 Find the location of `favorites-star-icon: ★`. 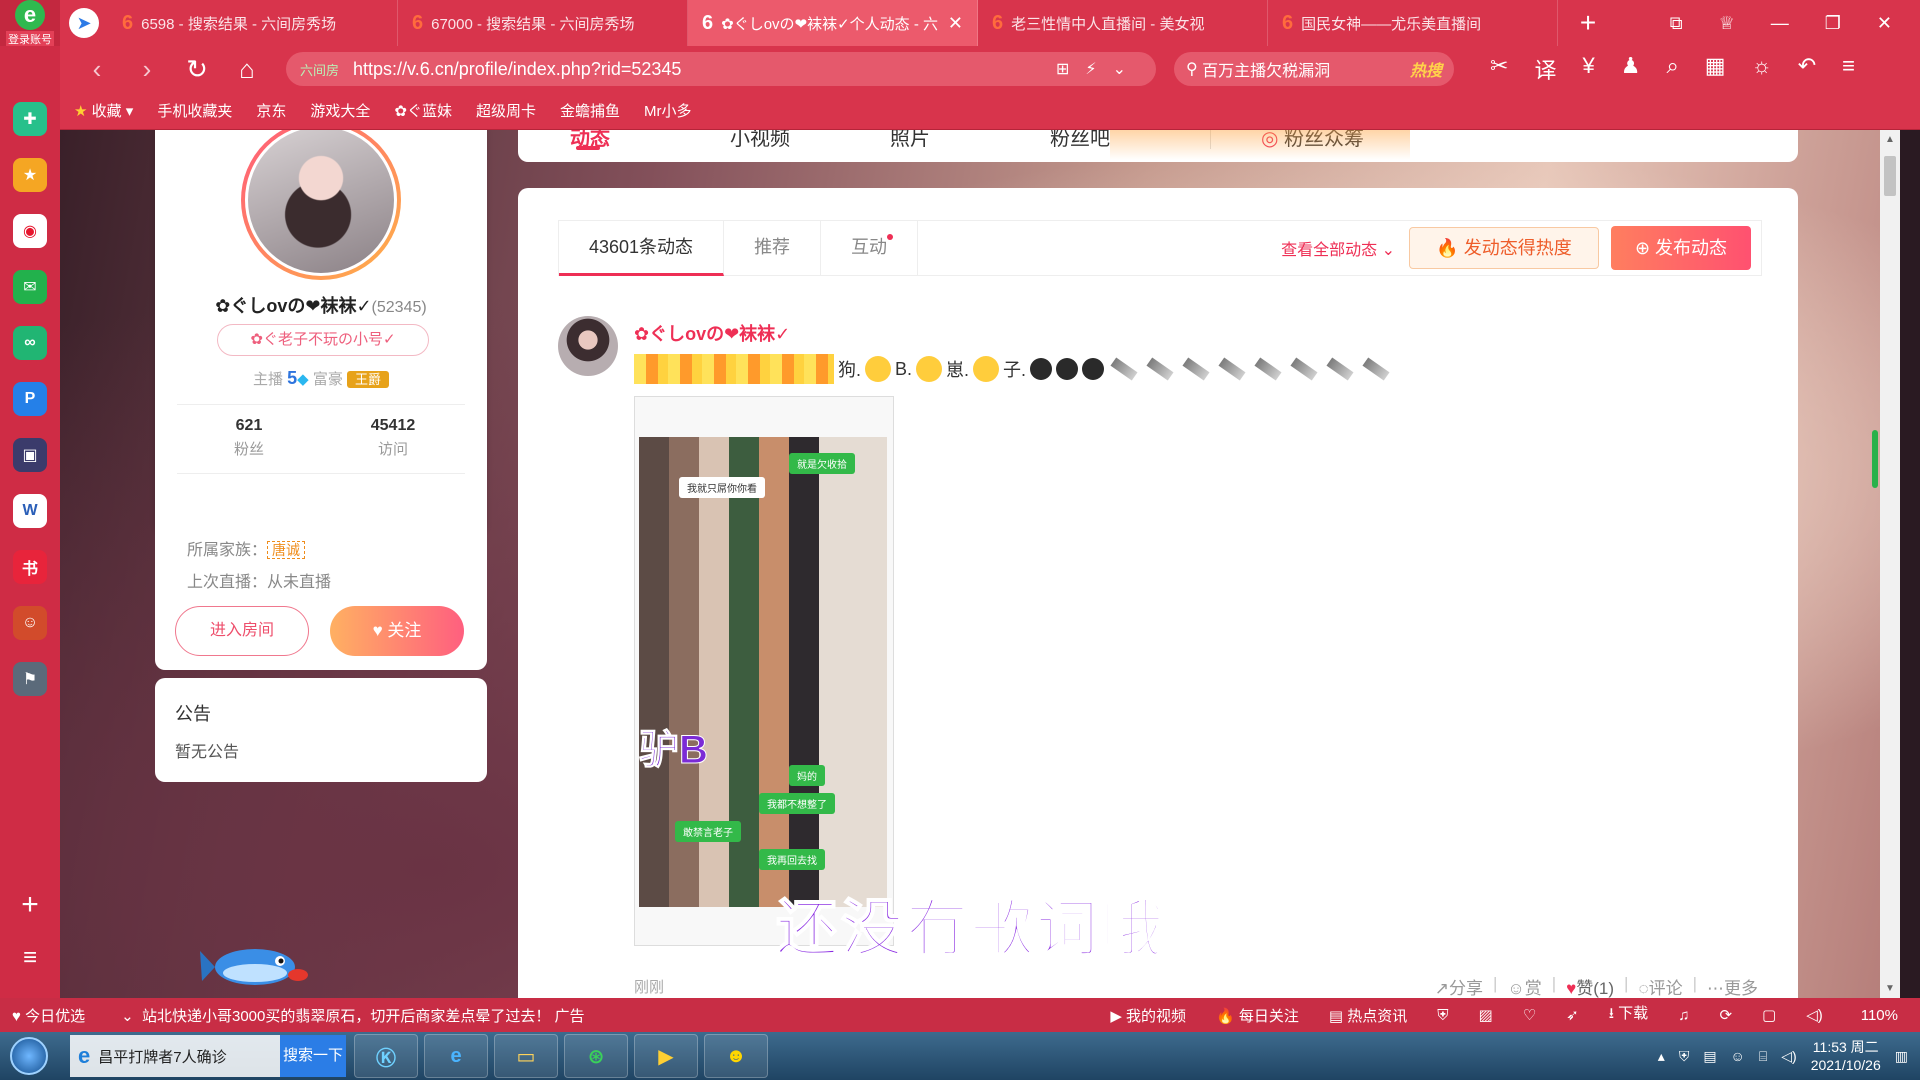

favorites-star-icon: ★ is located at coordinates (30, 175).